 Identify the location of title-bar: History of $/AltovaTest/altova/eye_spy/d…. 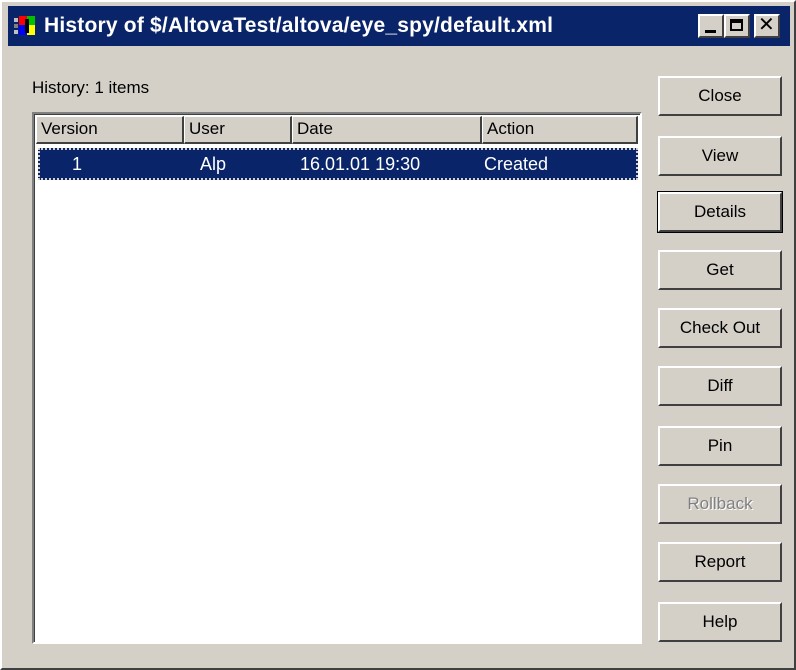
(399, 26).